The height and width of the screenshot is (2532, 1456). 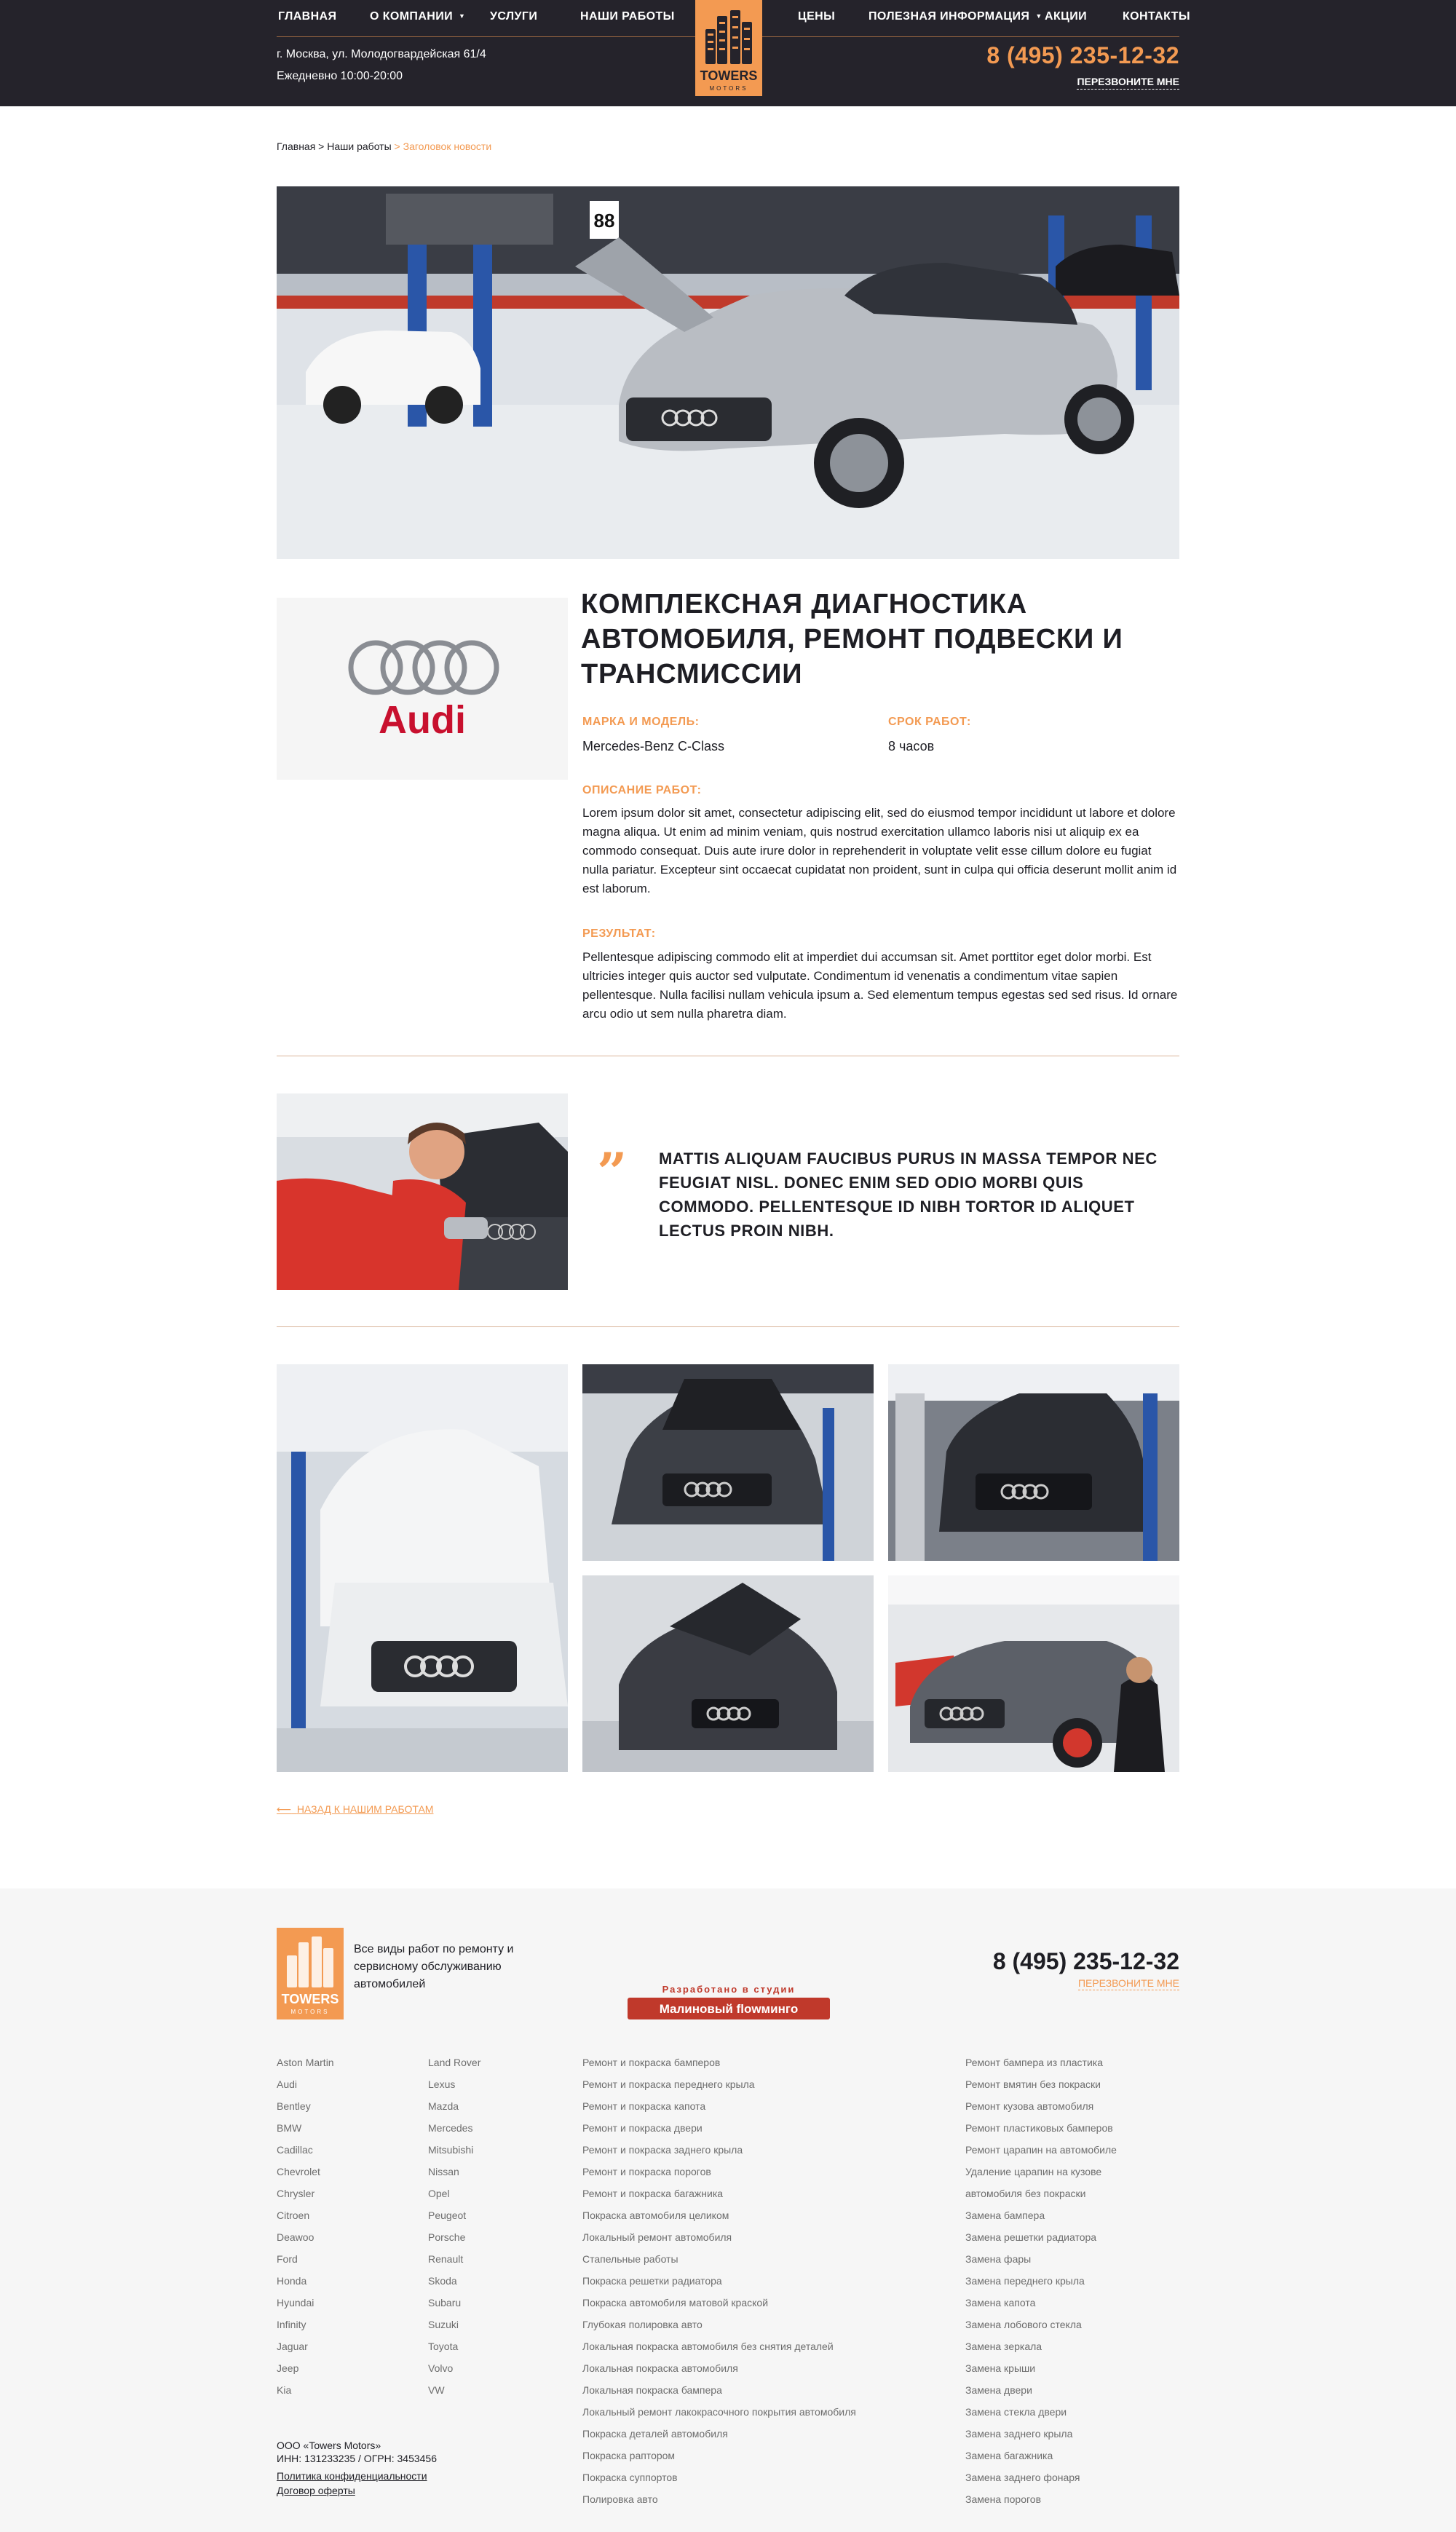 I want to click on footer-brand-link: Suzuki, so click(x=454, y=2324).